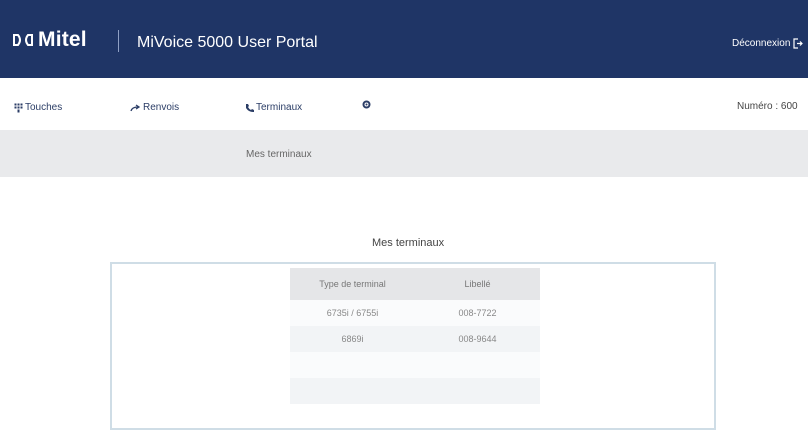 The width and height of the screenshot is (808, 437). I want to click on column-header-libelle: Libellé, so click(477, 284).